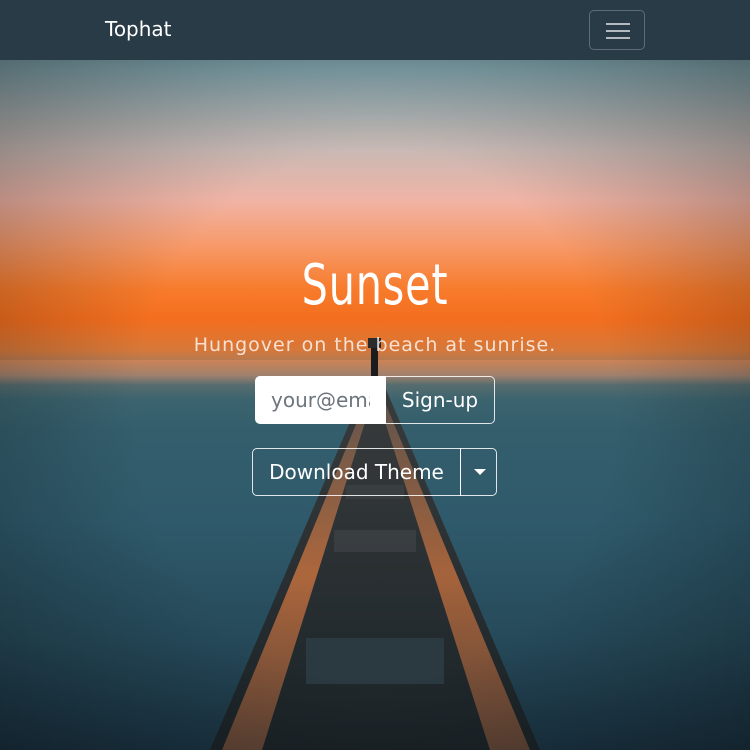 The width and height of the screenshot is (750, 750). I want to click on download-button-group: Download Theme, so click(374, 472).